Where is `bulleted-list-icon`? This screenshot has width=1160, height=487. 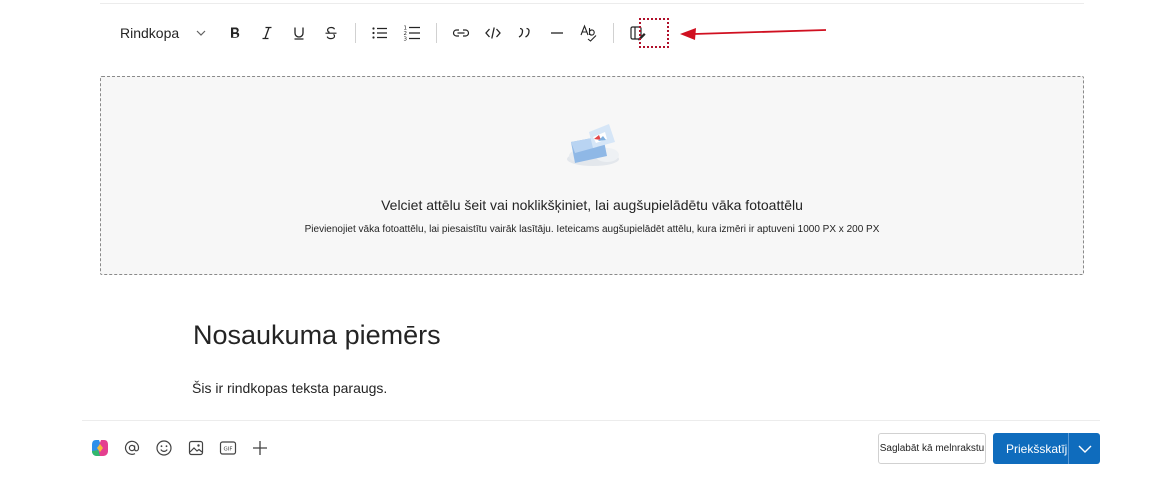 bulleted-list-icon is located at coordinates (380, 33).